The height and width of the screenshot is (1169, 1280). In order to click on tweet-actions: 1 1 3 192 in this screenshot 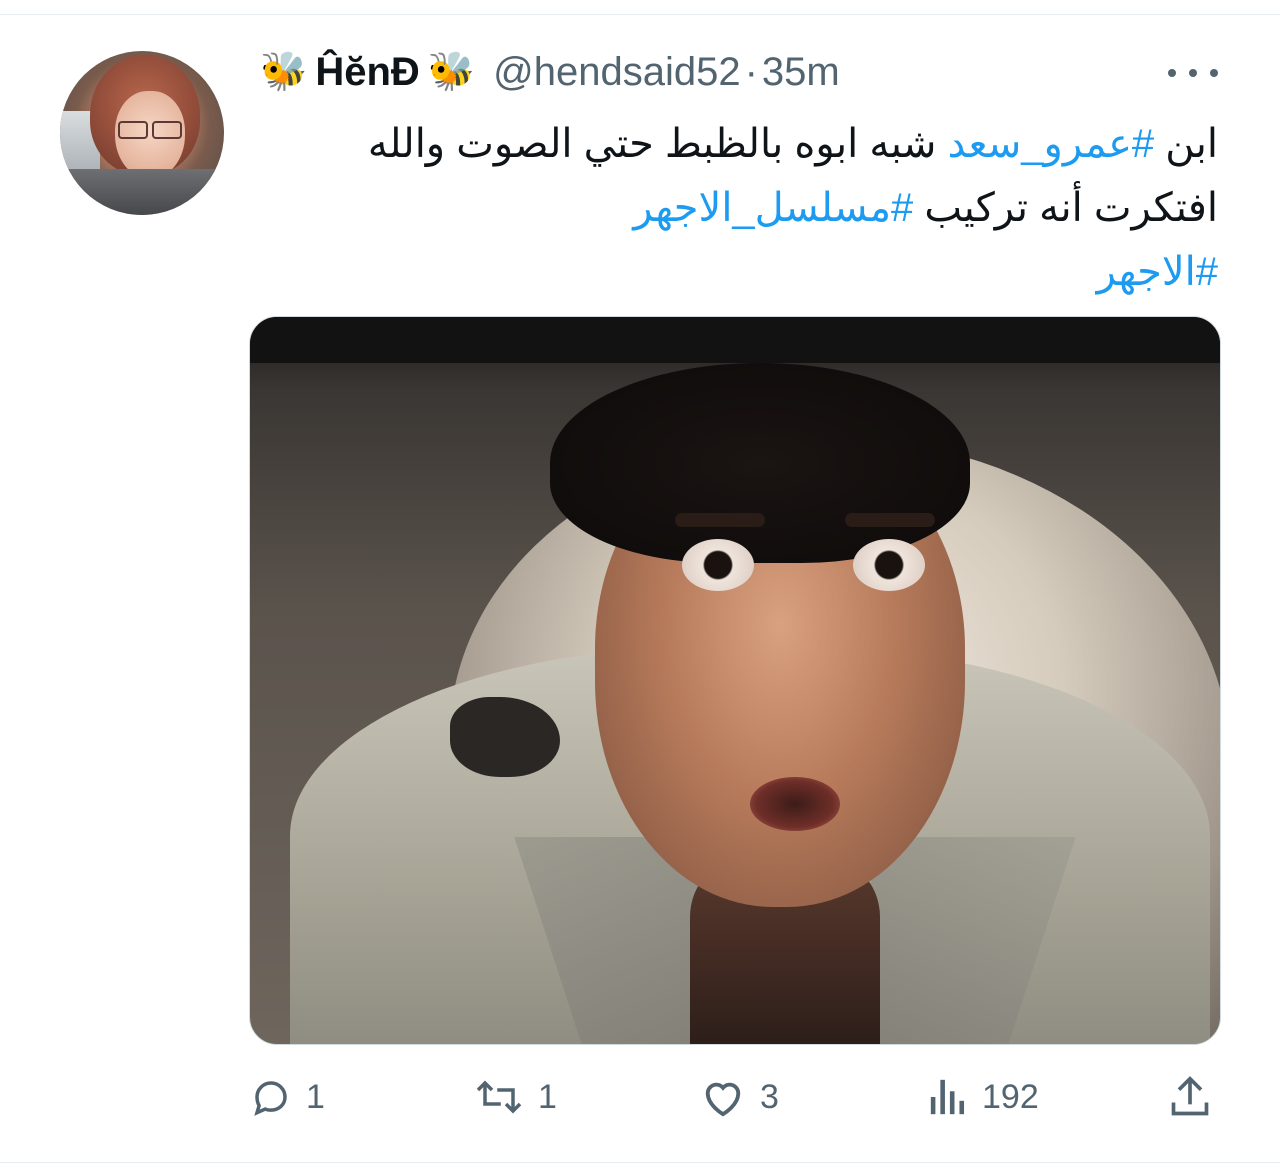, I will do `click(640, 1097)`.